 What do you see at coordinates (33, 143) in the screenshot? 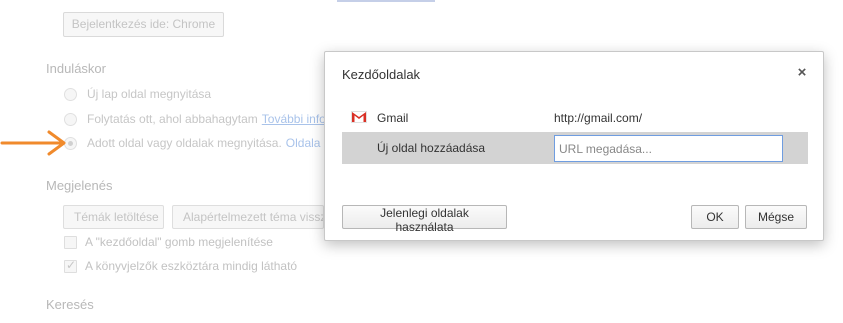
I see `annotation-arrow-icon` at bounding box center [33, 143].